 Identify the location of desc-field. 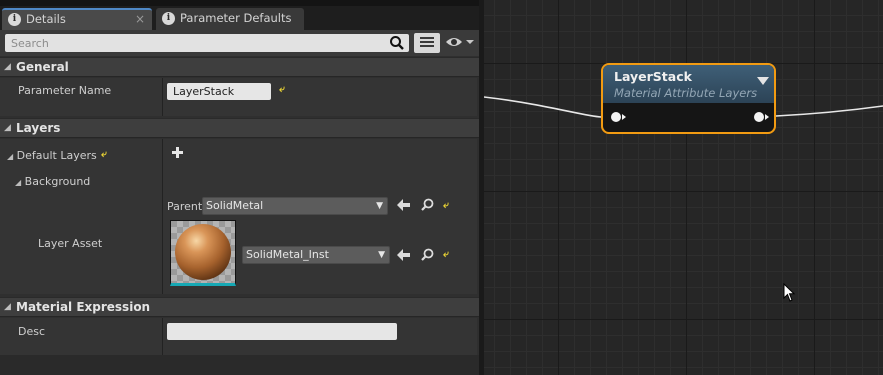
(282, 331).